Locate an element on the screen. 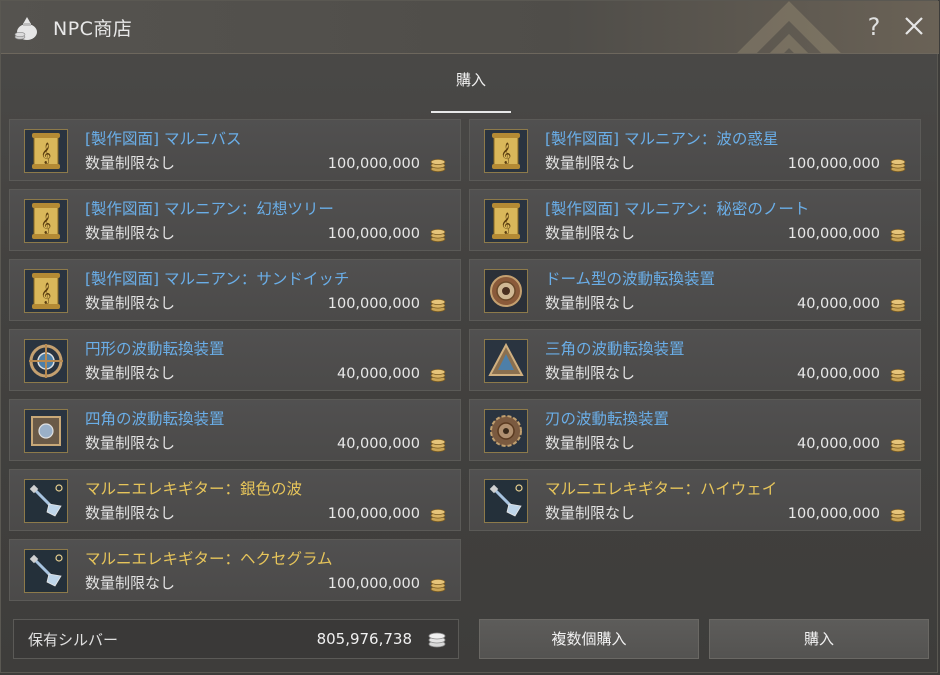 This screenshot has height=675, width=940. buy-button: 購入 is located at coordinates (819, 639).